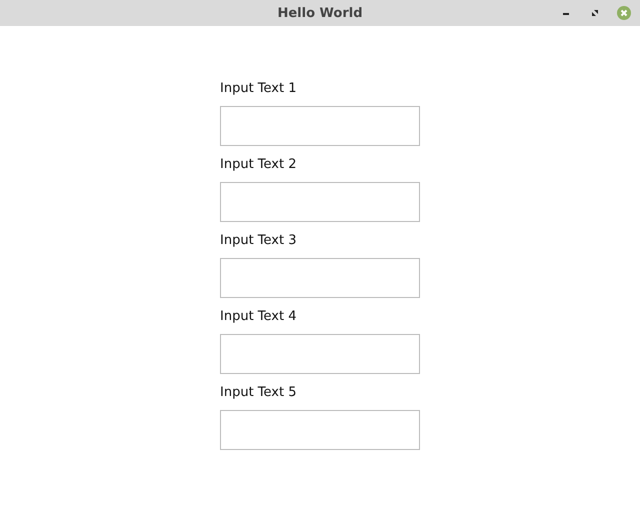 The height and width of the screenshot is (505, 640). I want to click on field-label: Input Text 5, so click(258, 393).